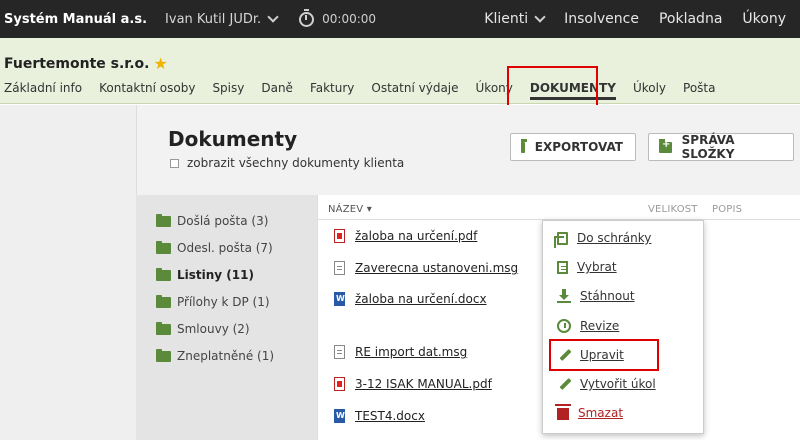  What do you see at coordinates (607, 296) in the screenshot?
I see `menu-item-label: Stáhnout` at bounding box center [607, 296].